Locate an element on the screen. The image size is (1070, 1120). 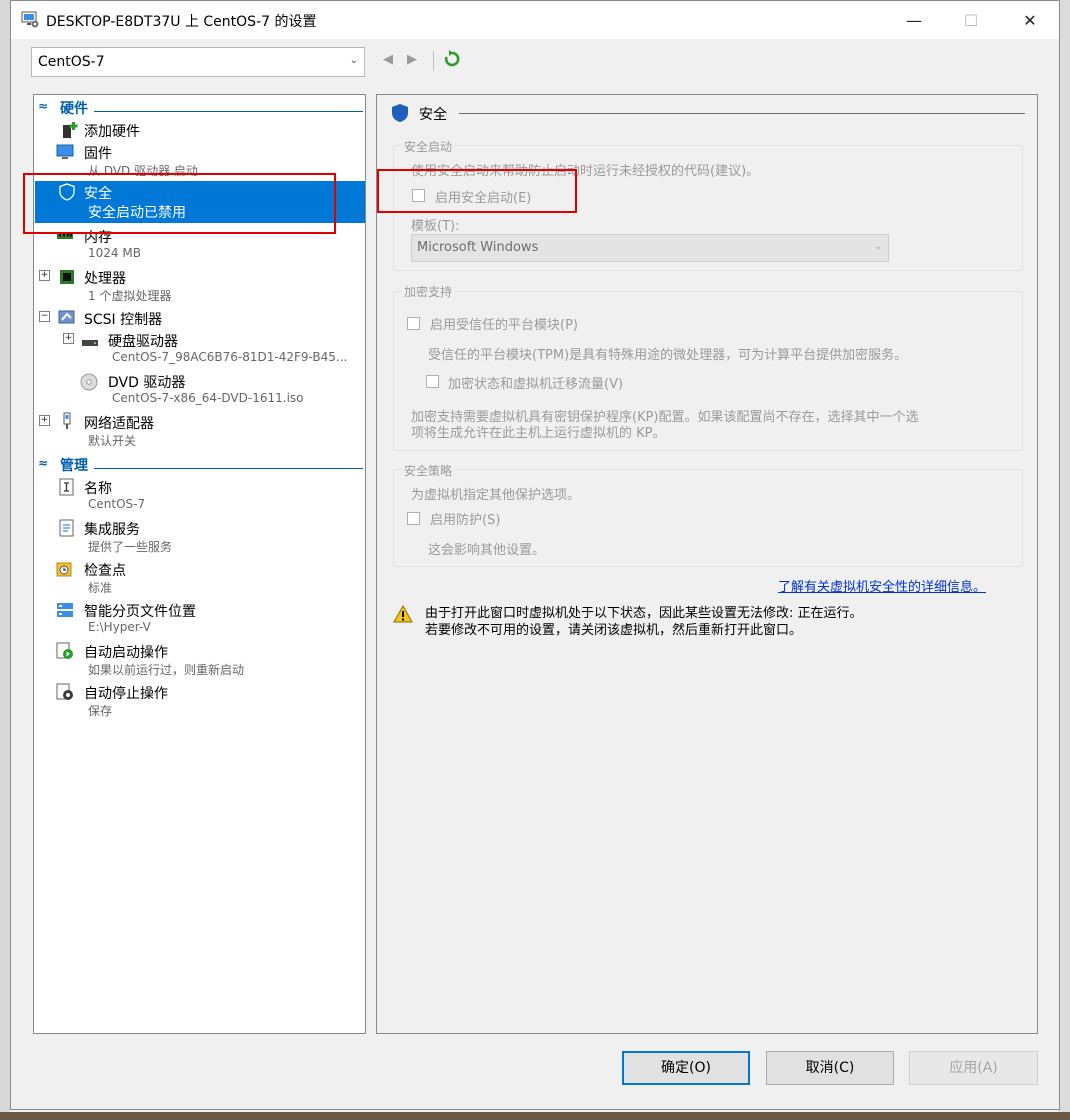
enable-shielding-label: 启用防护(S) is located at coordinates (465, 520).